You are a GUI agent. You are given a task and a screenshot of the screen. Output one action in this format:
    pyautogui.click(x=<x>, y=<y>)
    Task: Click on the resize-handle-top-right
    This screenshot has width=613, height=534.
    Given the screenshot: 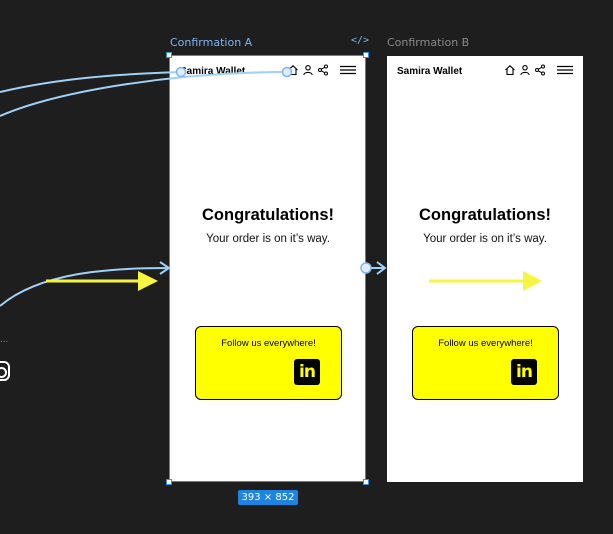 What is the action you would take?
    pyautogui.click(x=366, y=55)
    